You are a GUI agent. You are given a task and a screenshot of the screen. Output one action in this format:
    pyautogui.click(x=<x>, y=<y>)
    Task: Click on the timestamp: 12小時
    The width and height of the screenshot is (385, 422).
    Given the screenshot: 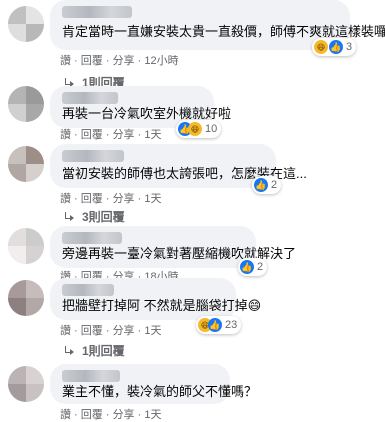 What is the action you would take?
    pyautogui.click(x=161, y=61)
    